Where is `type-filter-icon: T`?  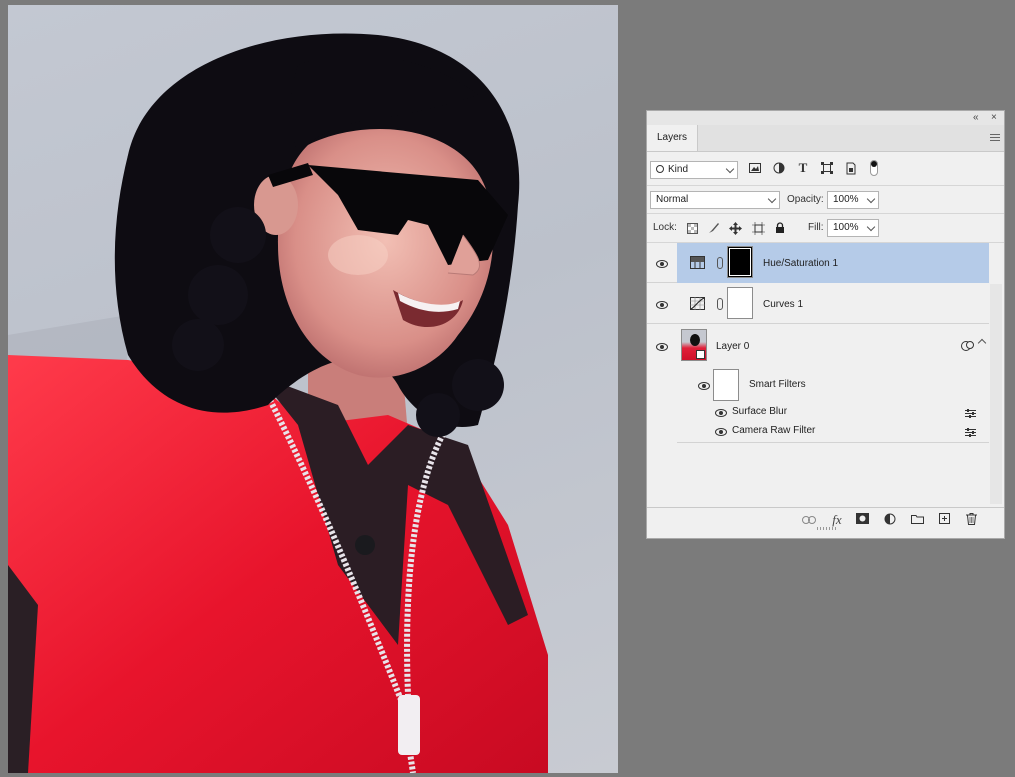 type-filter-icon: T is located at coordinates (803, 167).